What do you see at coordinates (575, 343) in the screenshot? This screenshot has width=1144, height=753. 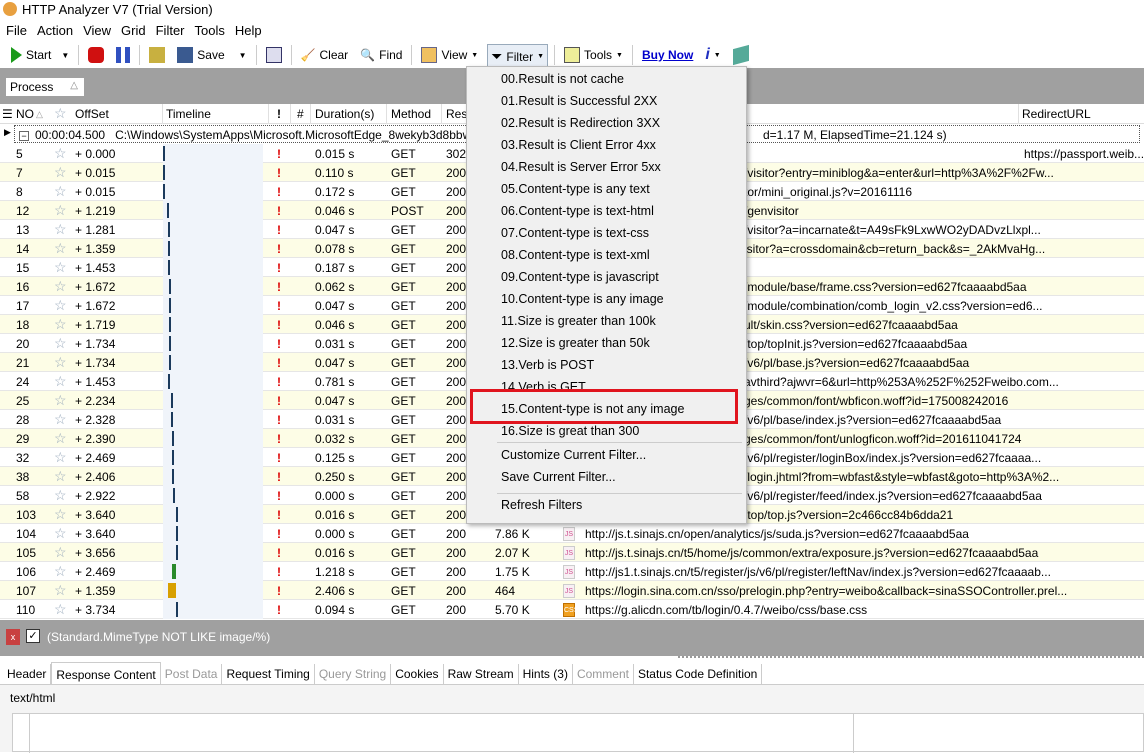 I see `filter-menu-item: 12.Size is greater than 50k` at bounding box center [575, 343].